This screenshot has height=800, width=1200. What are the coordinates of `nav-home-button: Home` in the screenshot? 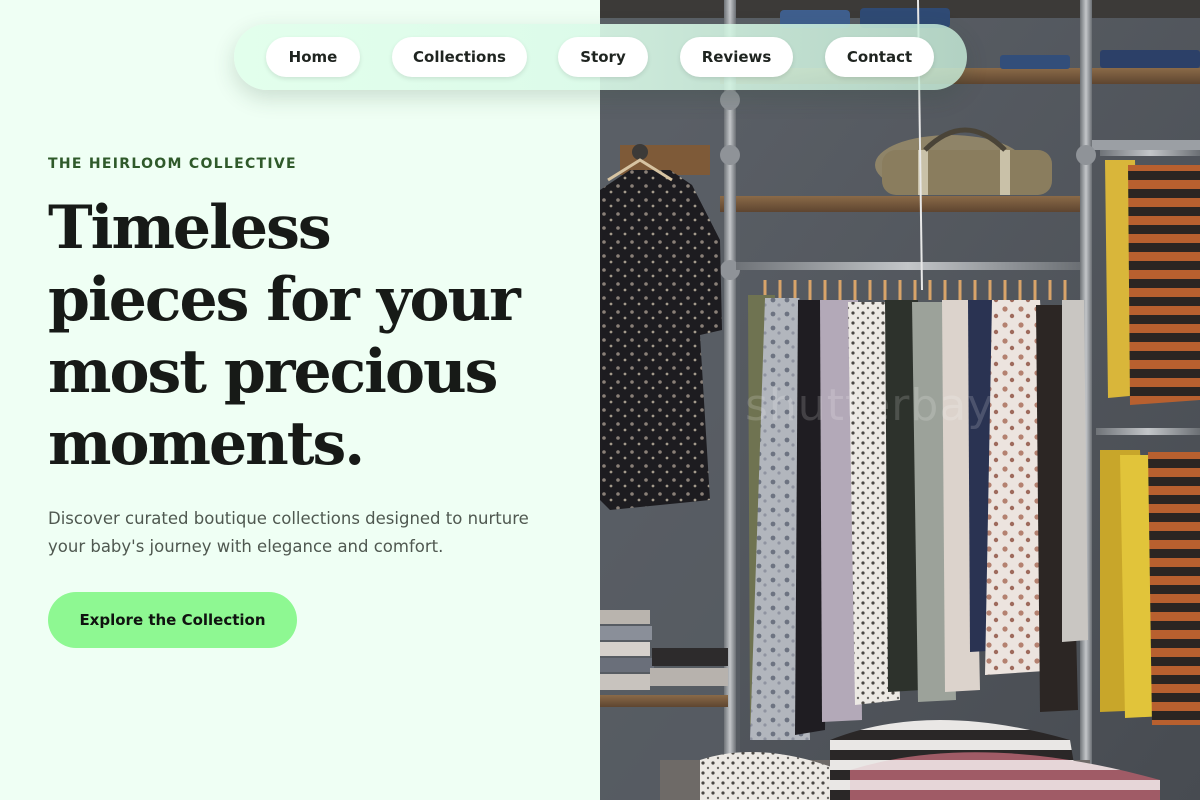 It's located at (313, 57).